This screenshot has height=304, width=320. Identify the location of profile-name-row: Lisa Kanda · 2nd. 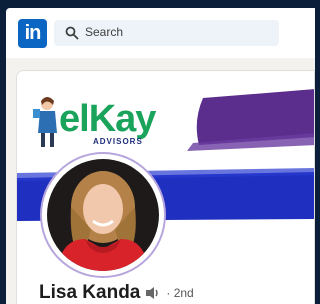
(116, 292).